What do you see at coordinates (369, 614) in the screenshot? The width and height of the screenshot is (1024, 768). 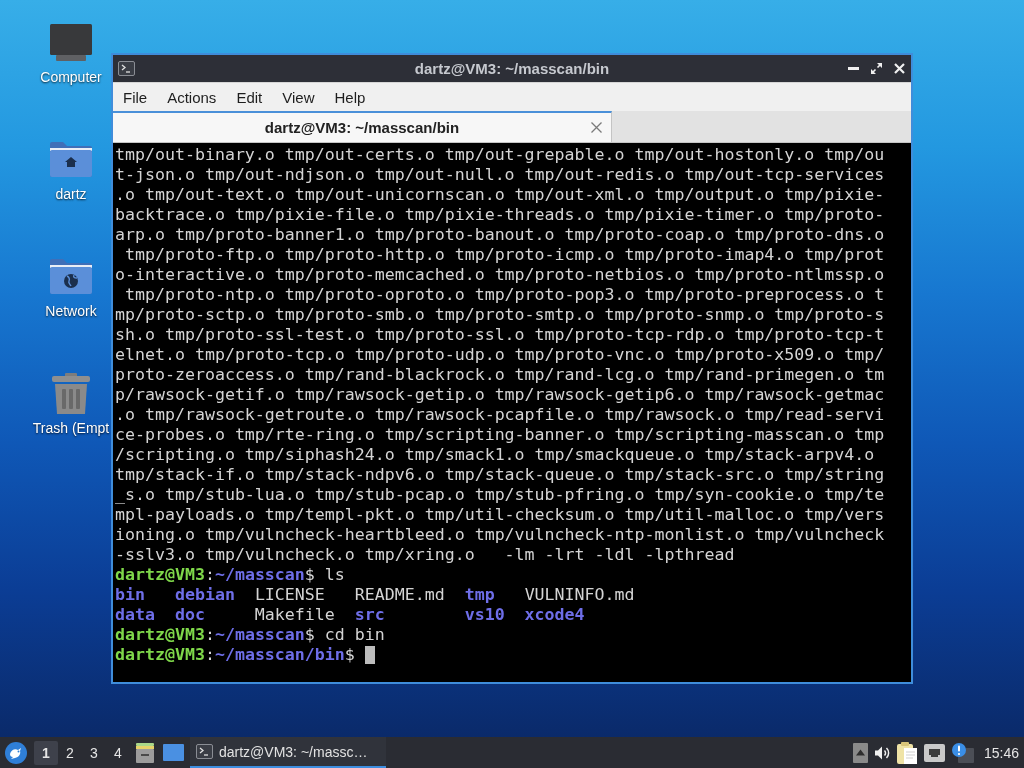 I see `directory-name: src` at bounding box center [369, 614].